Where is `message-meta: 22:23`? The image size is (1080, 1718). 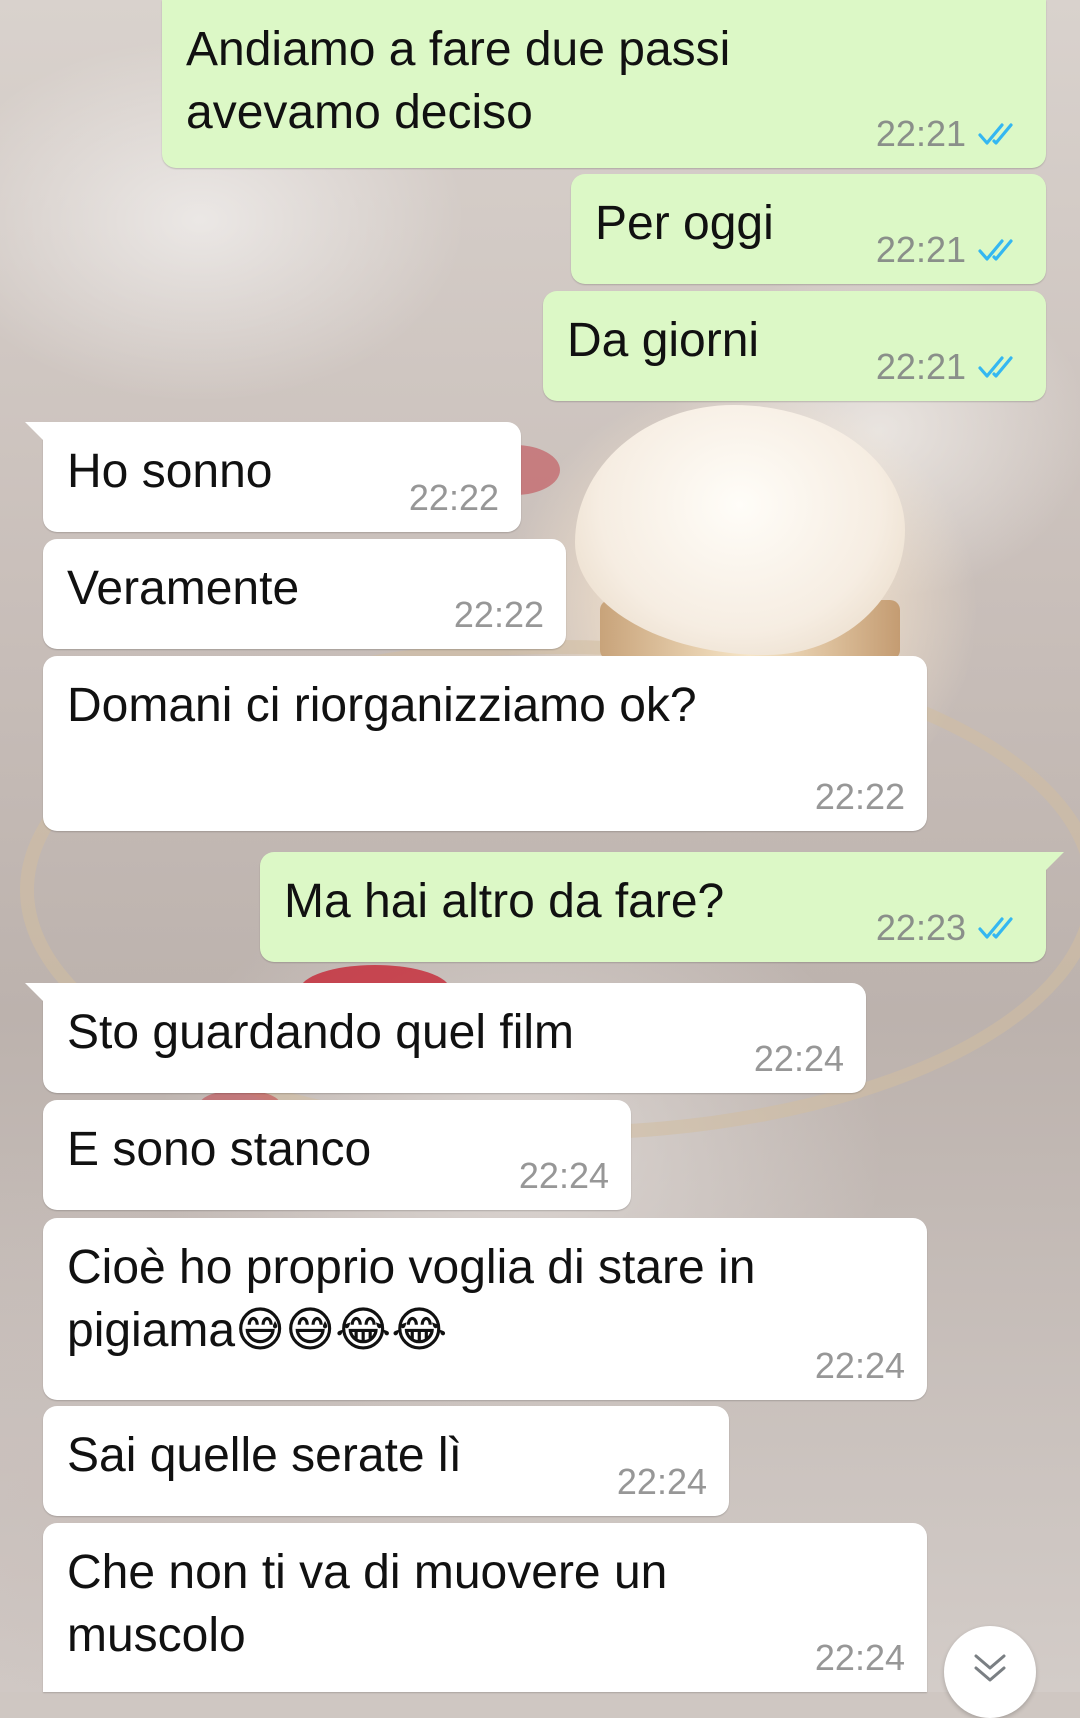 message-meta: 22:23 is located at coordinates (950, 928).